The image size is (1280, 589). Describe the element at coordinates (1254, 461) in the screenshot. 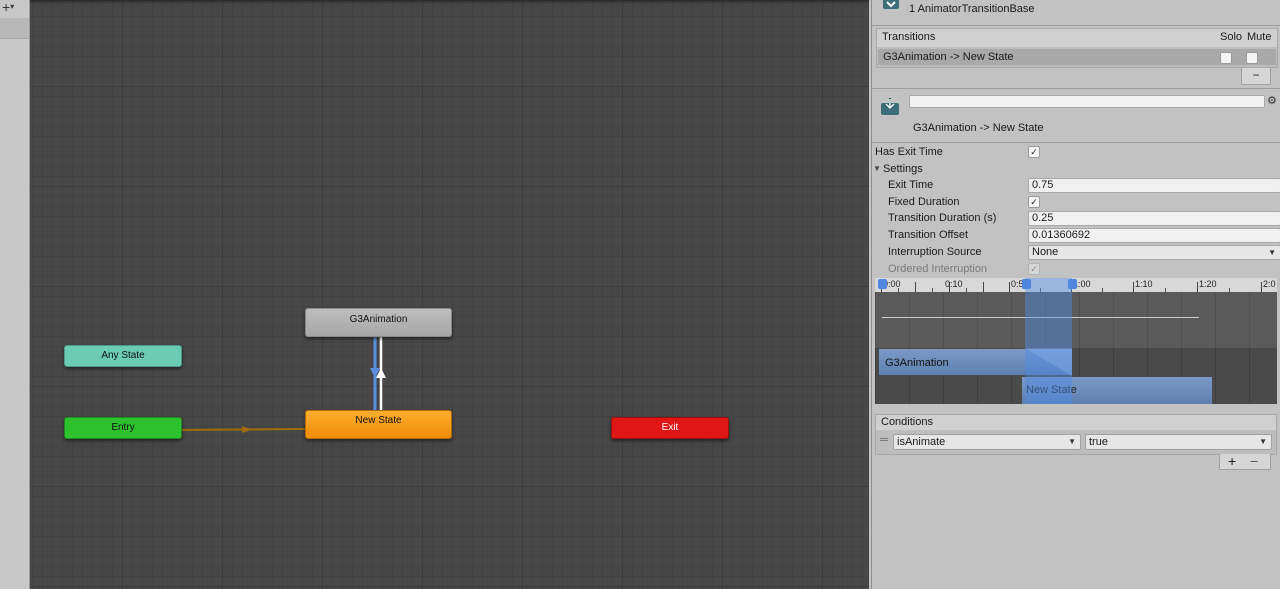

I see `remove-condition-button: −` at that location.